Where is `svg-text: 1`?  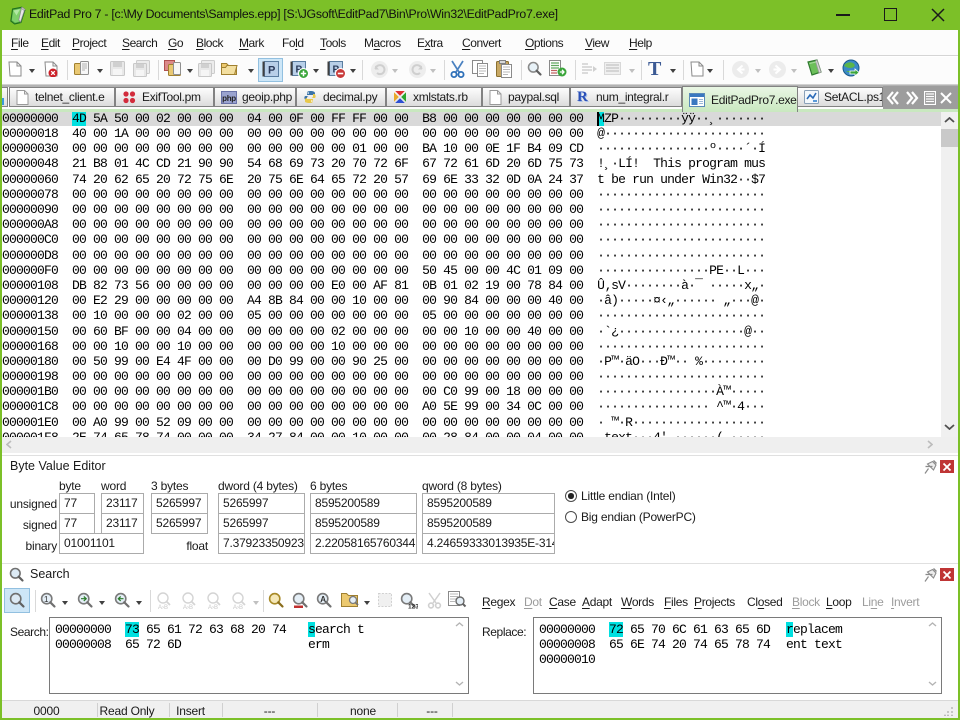
svg-text: 1 is located at coordinates (46, 599).